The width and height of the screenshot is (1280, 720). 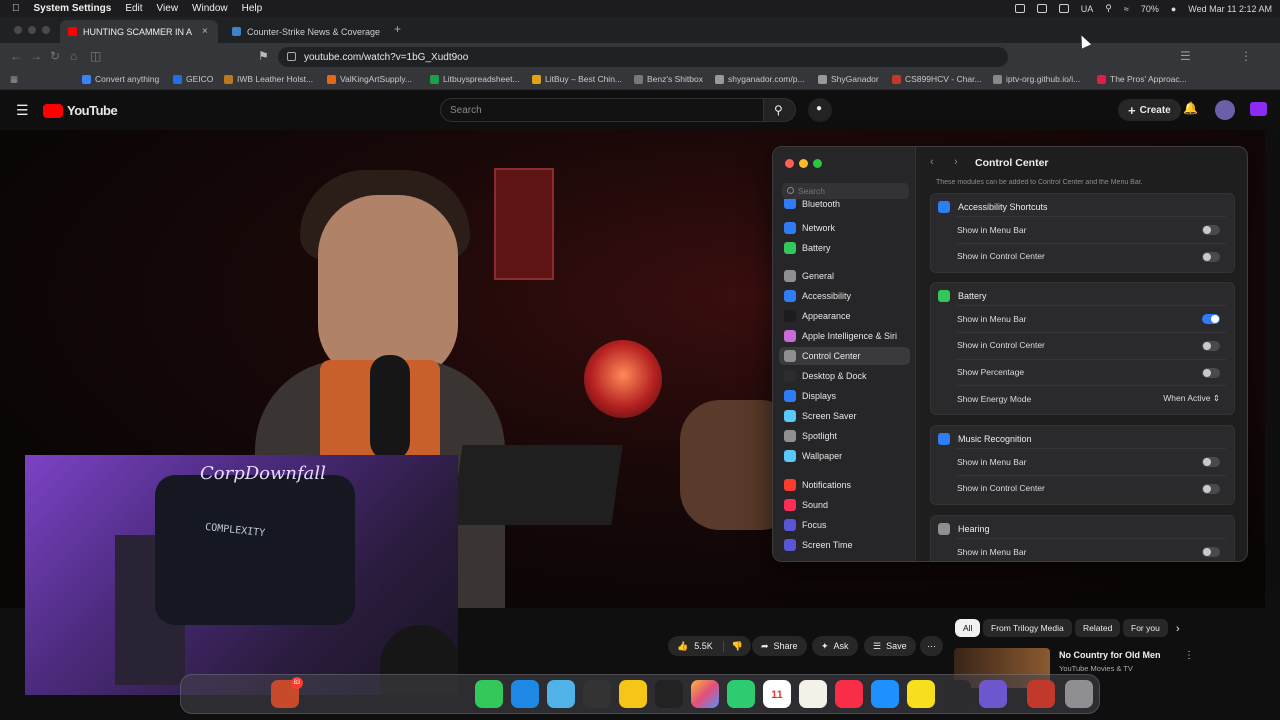 I want to click on window-minimize-button, so click(x=32, y=30).